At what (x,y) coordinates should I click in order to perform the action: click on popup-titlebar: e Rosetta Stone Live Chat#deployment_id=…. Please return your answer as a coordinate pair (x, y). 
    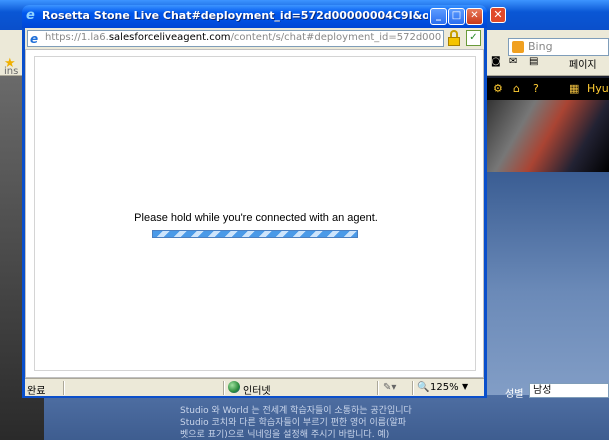
    Looking at the image, I should click on (254, 16).